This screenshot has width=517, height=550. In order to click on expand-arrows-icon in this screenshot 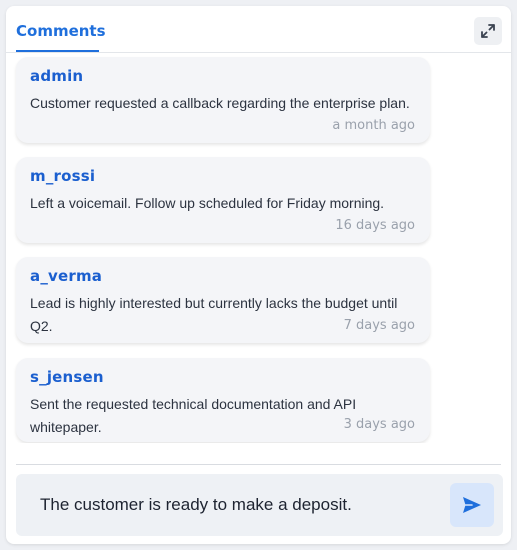, I will do `click(488, 31)`.